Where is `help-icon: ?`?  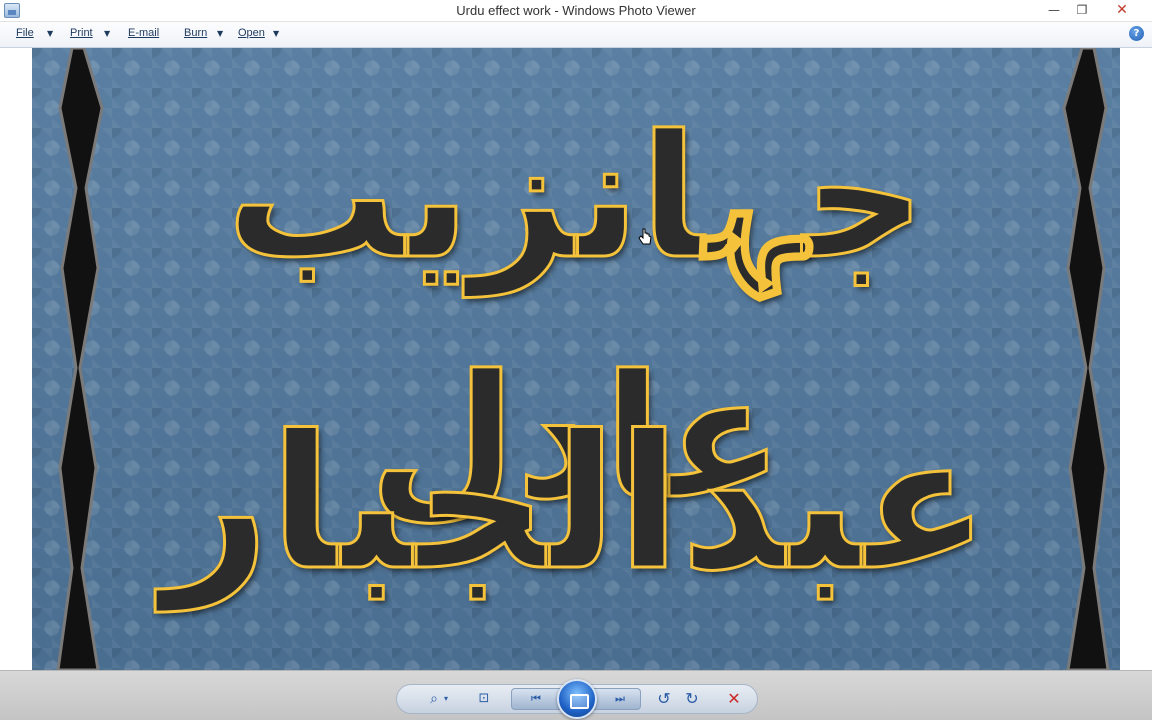 help-icon: ? is located at coordinates (1136, 33).